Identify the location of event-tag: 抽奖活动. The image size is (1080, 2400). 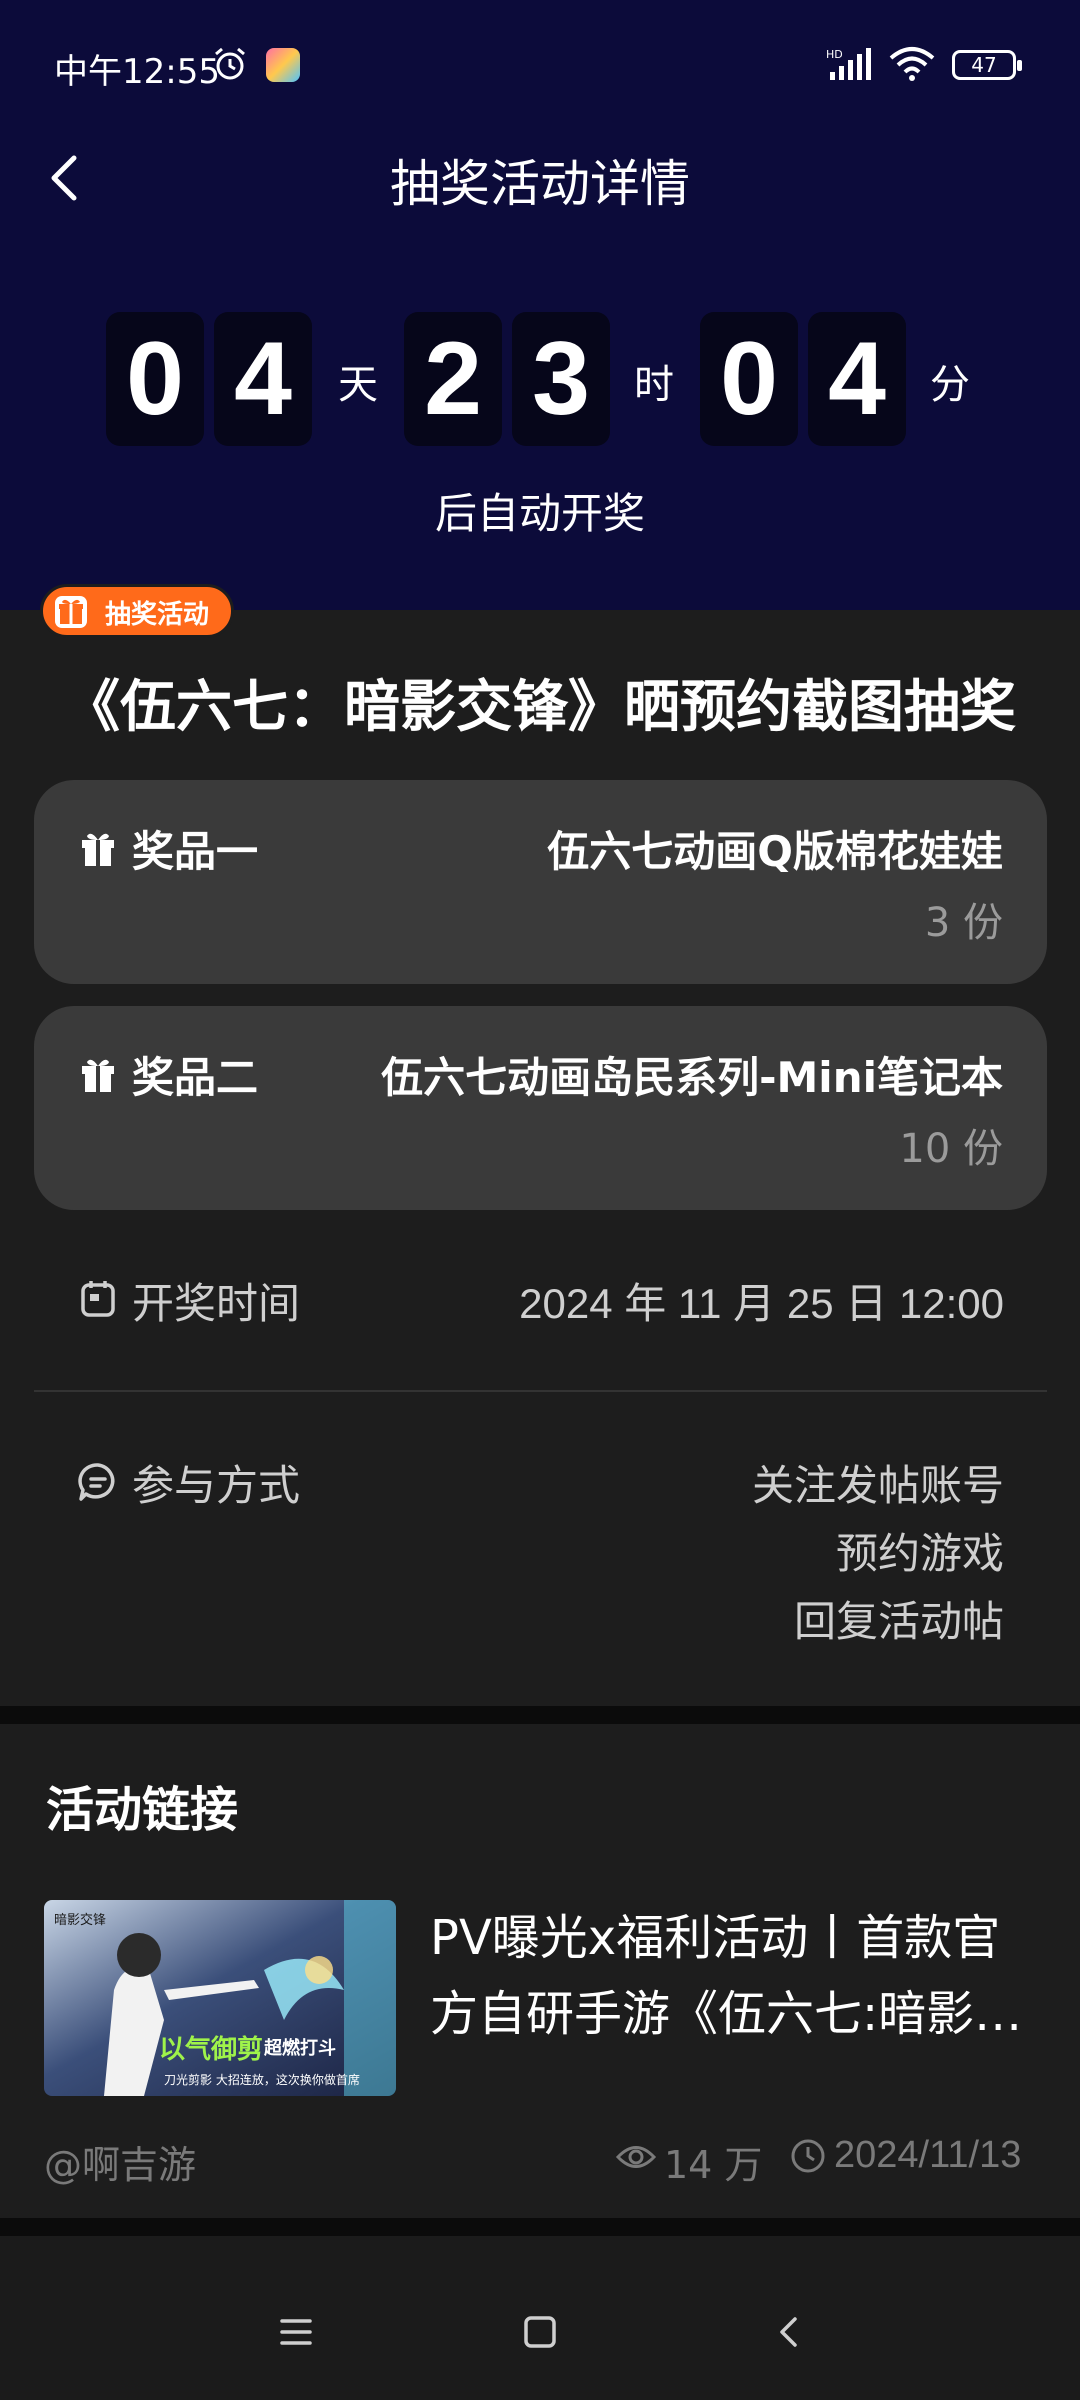
(137, 611).